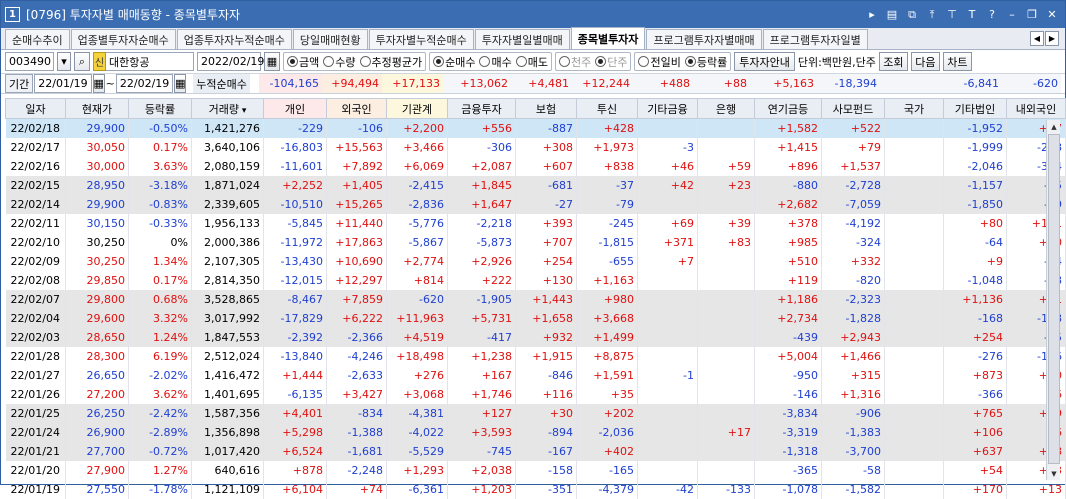 The image size is (1066, 499). Describe the element at coordinates (659, 62) in the screenshot. I see `radio-prevday: 전일비` at that location.